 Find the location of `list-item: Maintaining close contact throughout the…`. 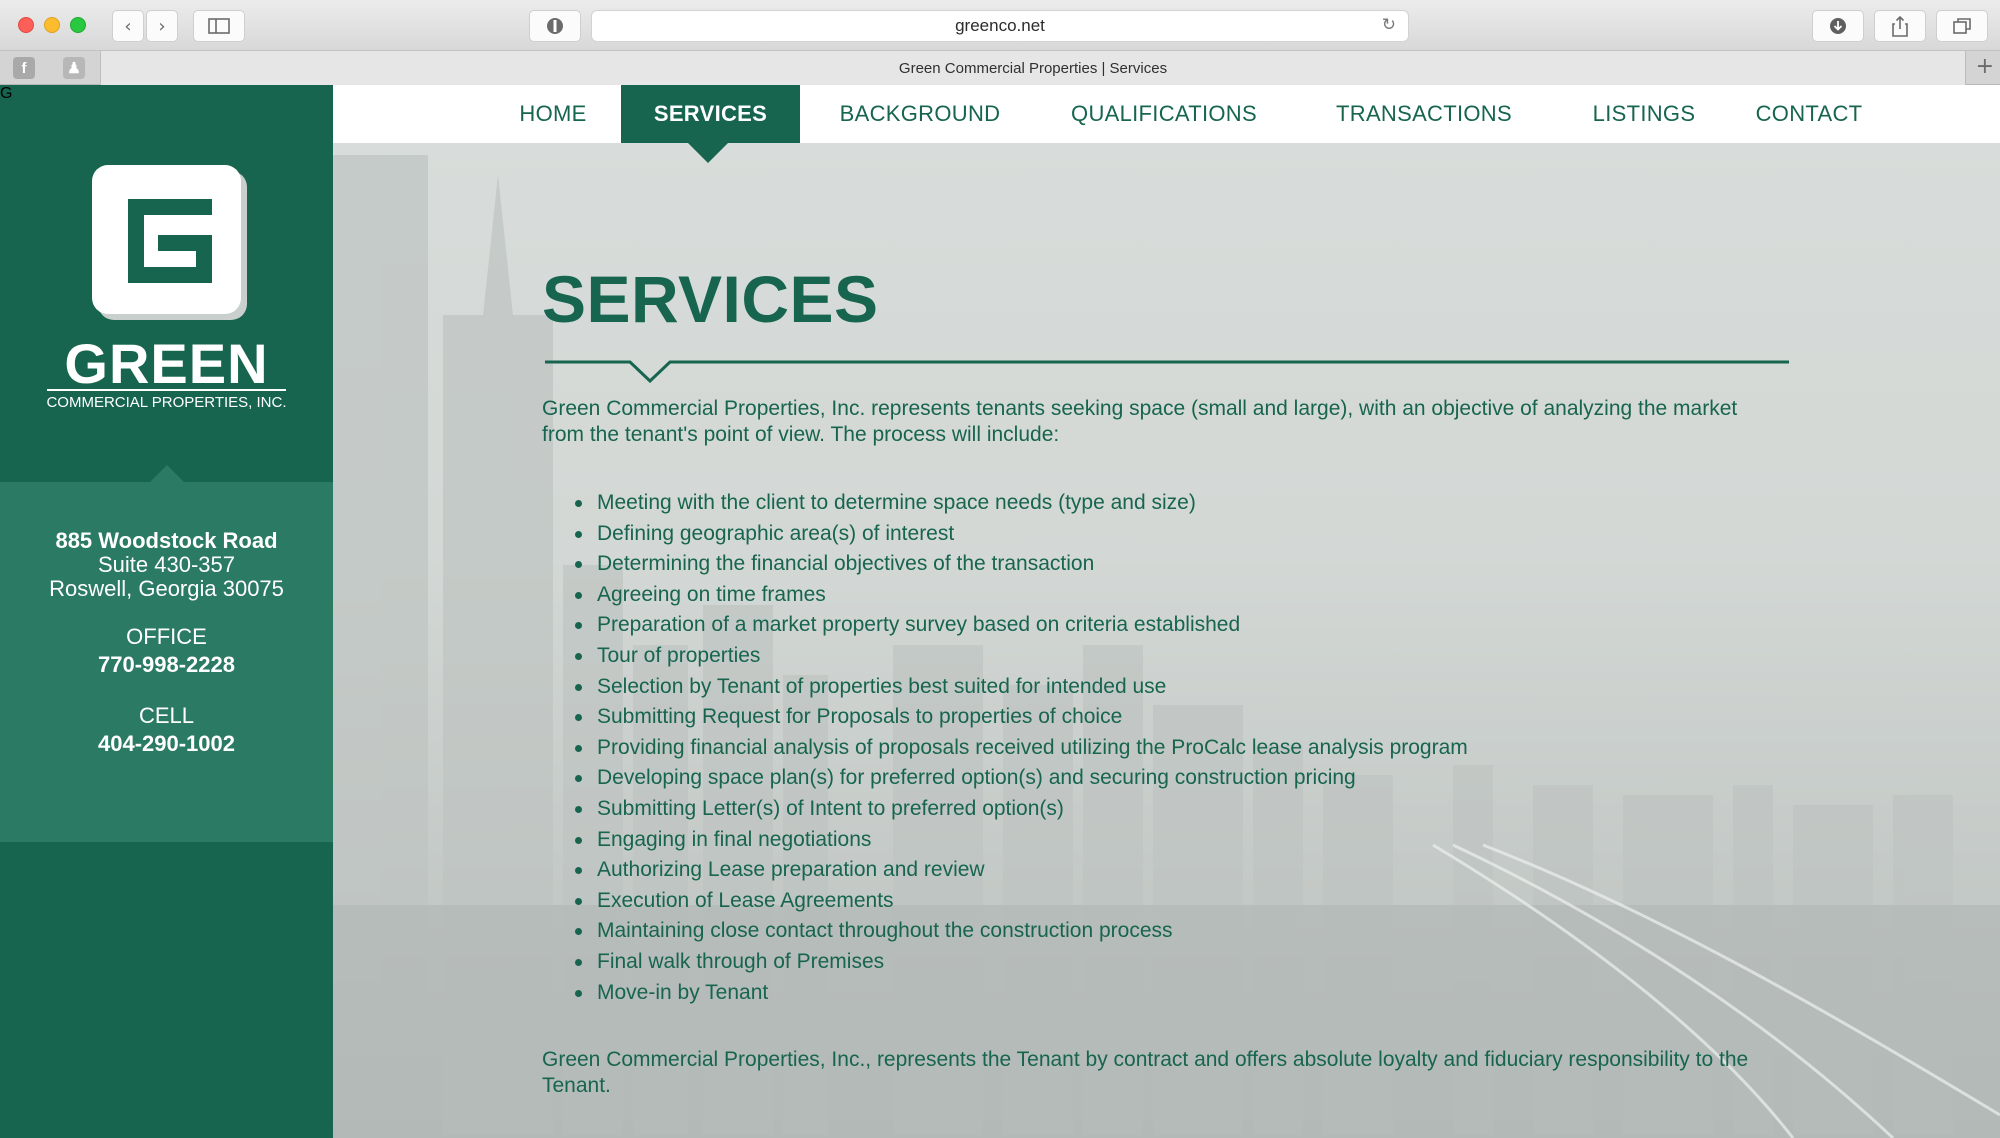

list-item: Maintaining close contact throughout the… is located at coordinates (1186, 931).